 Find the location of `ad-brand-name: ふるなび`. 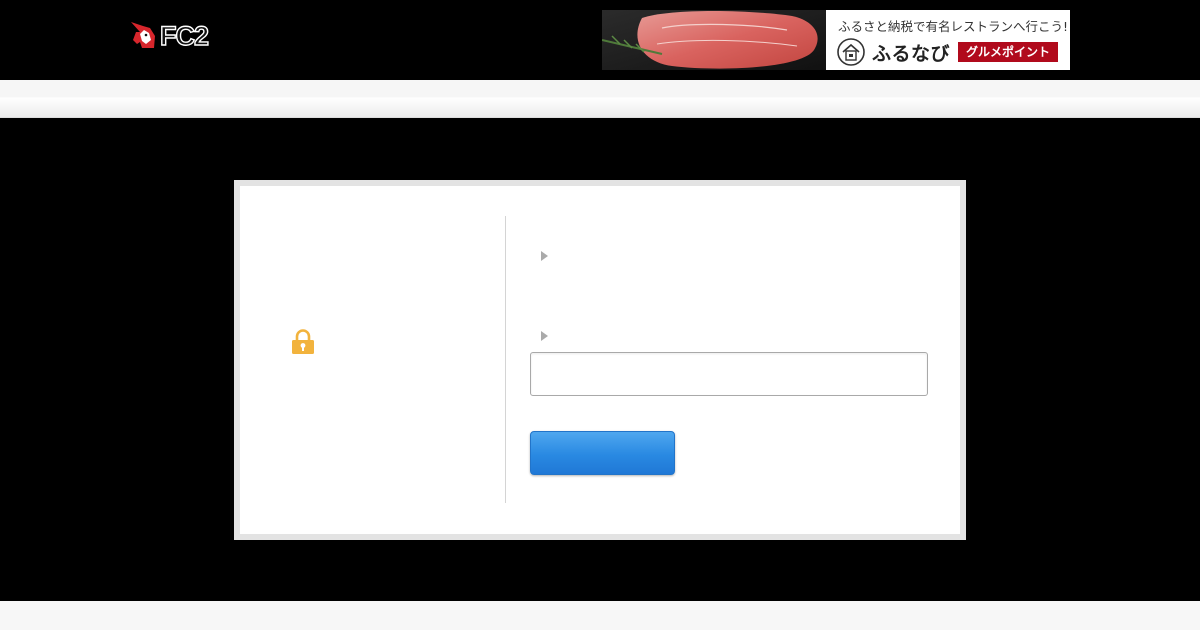

ad-brand-name: ふるなび is located at coordinates (911, 54).